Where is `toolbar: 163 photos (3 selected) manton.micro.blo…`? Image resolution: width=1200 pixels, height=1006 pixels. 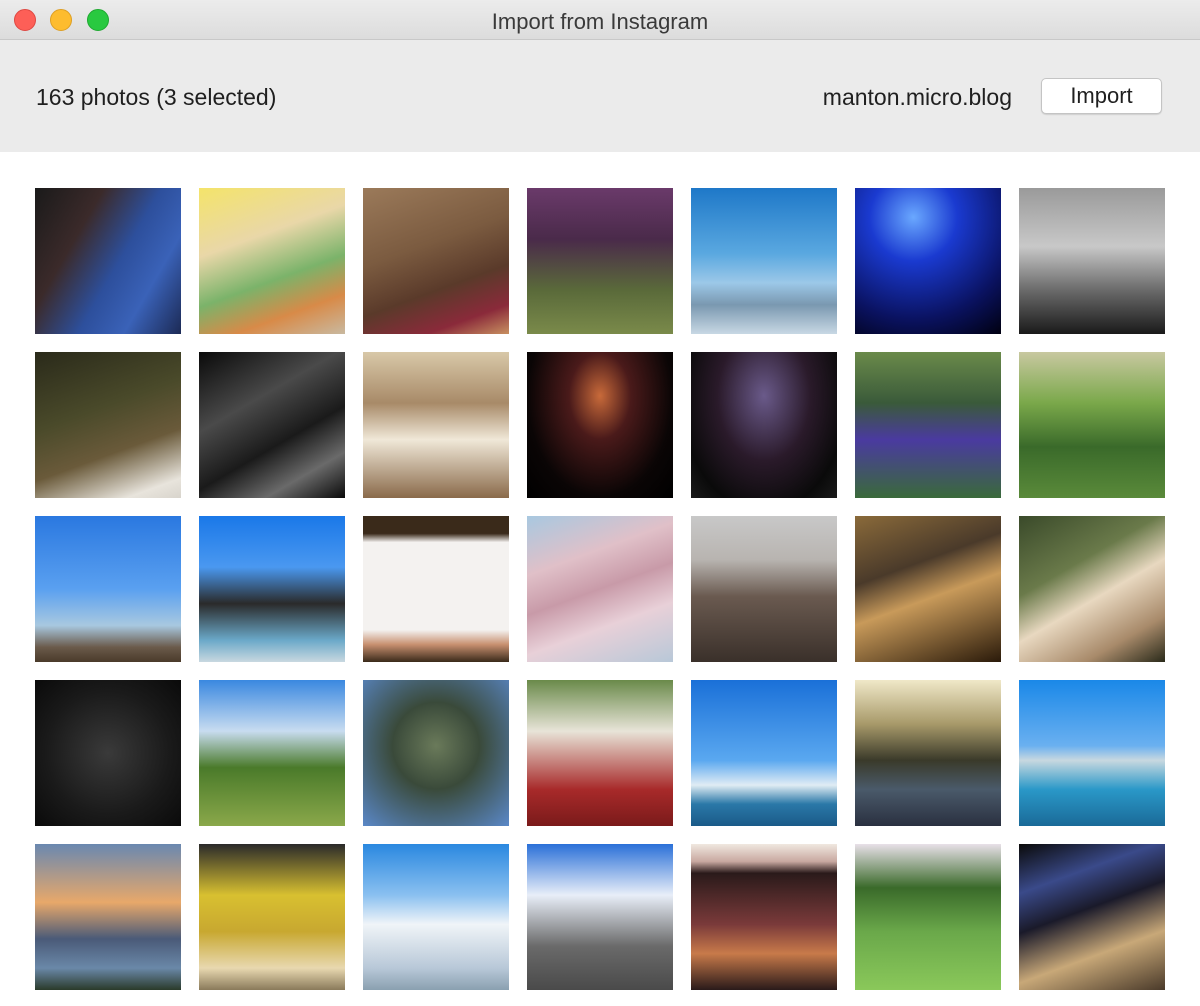
toolbar: 163 photos (3 selected) manton.micro.blo… is located at coordinates (600, 96).